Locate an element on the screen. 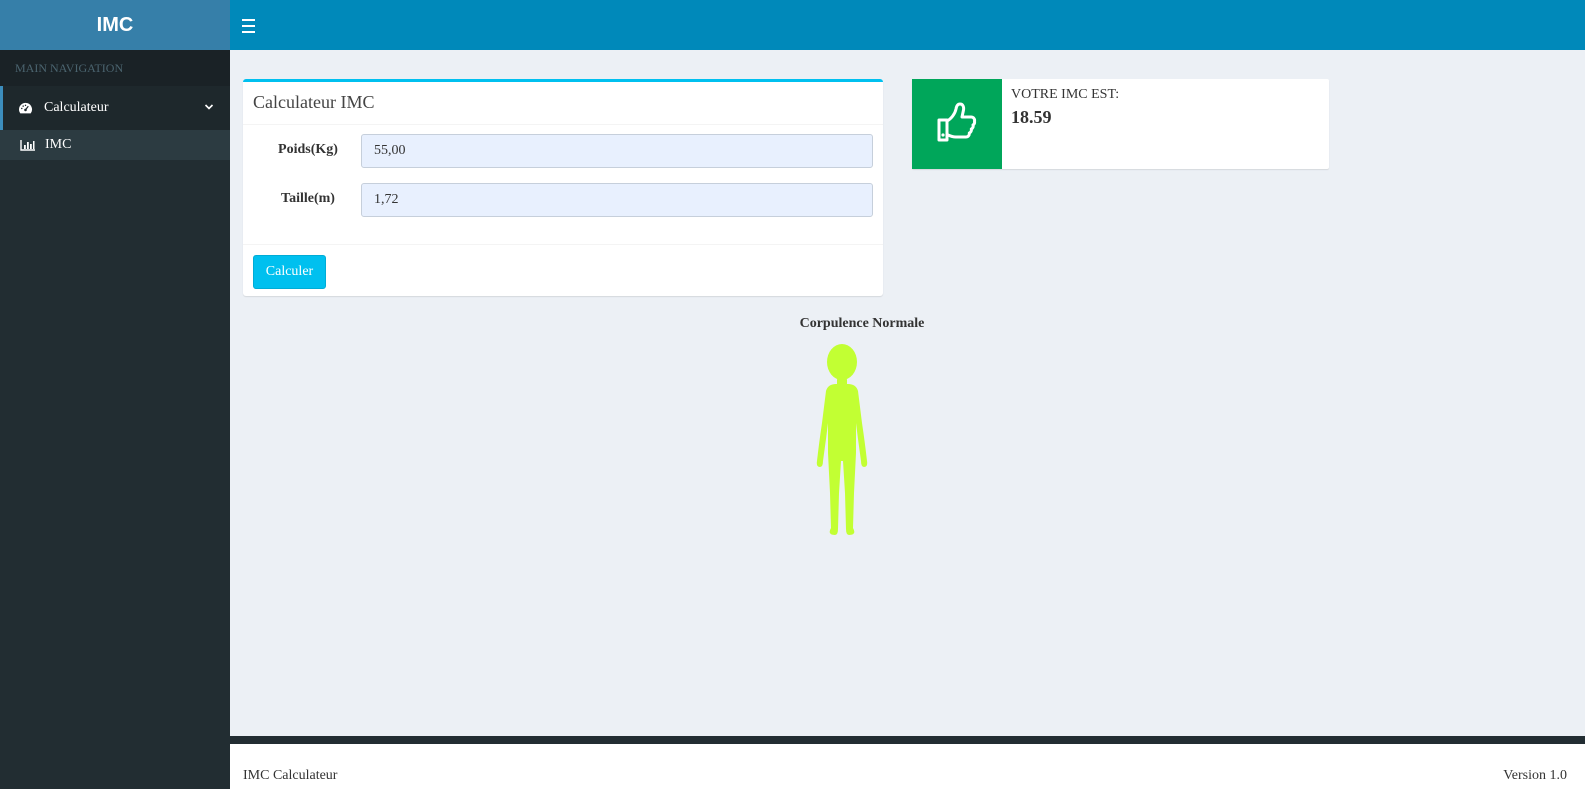 This screenshot has width=1585, height=789. sidebar-subitem-label: IMC is located at coordinates (58, 144).